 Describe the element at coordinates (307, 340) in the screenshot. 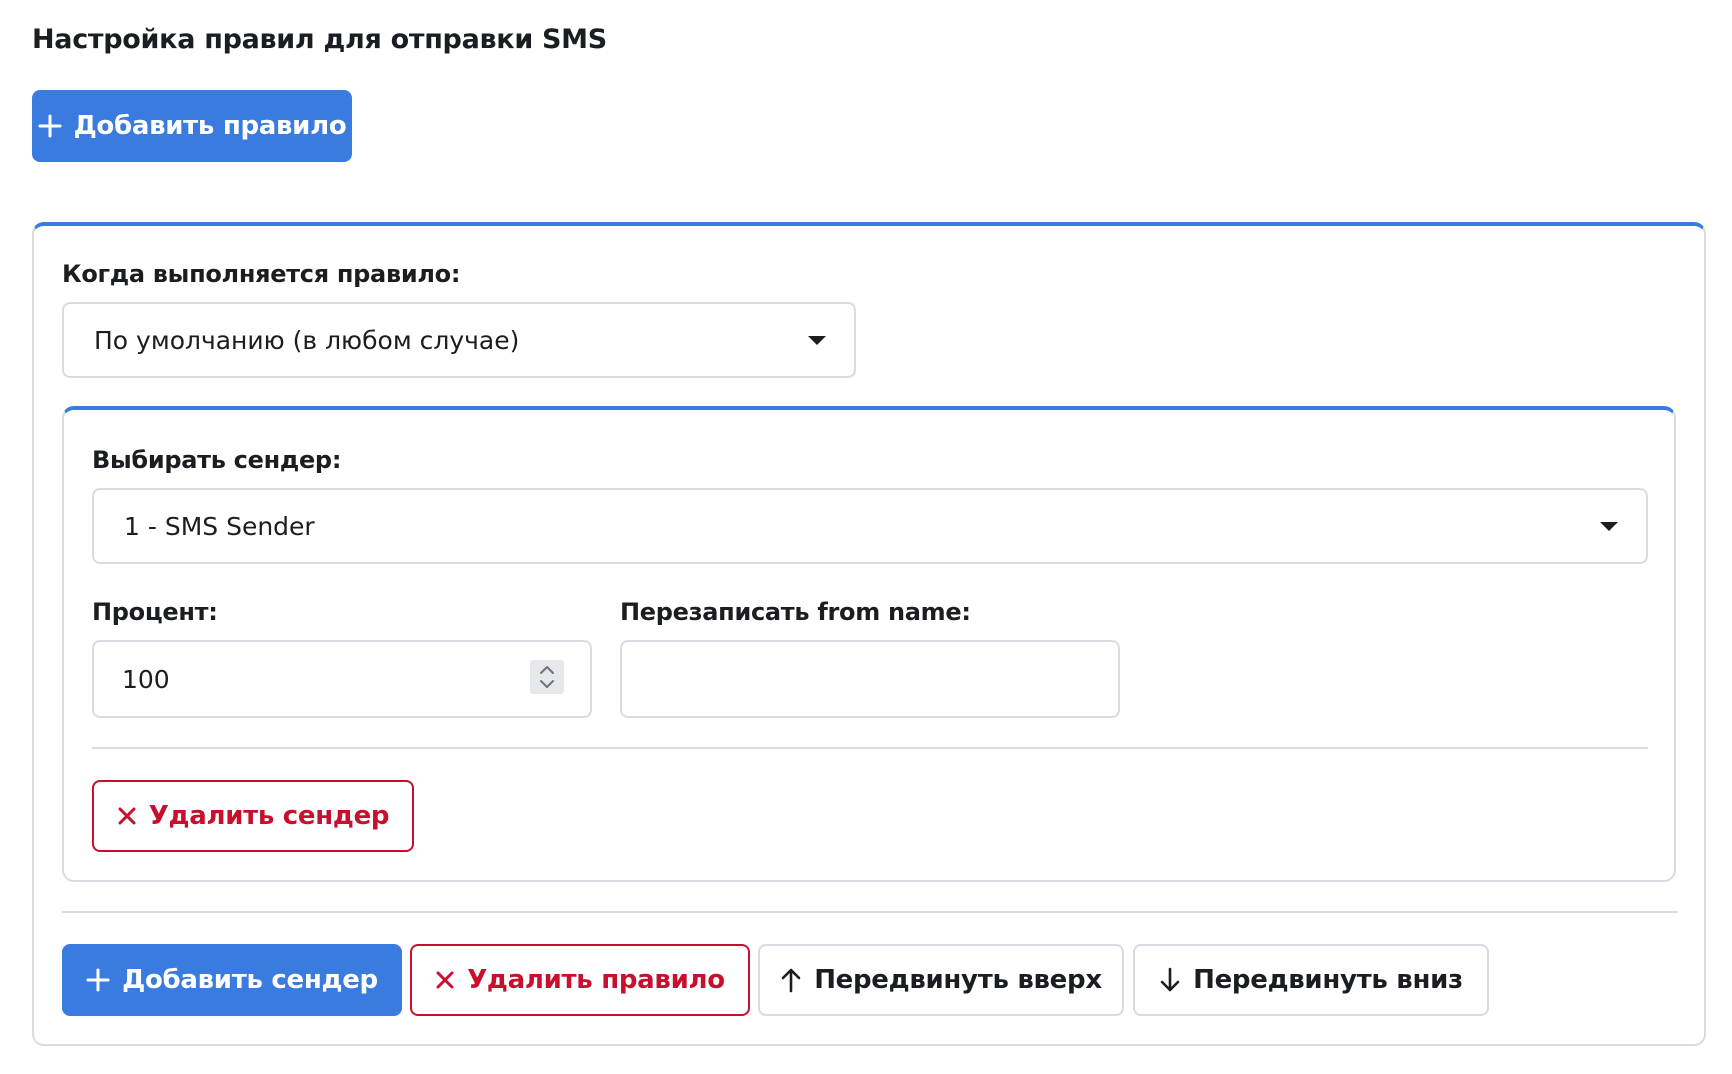

I see `rule-condition-value: По умолчанию (в любом случае)` at that location.